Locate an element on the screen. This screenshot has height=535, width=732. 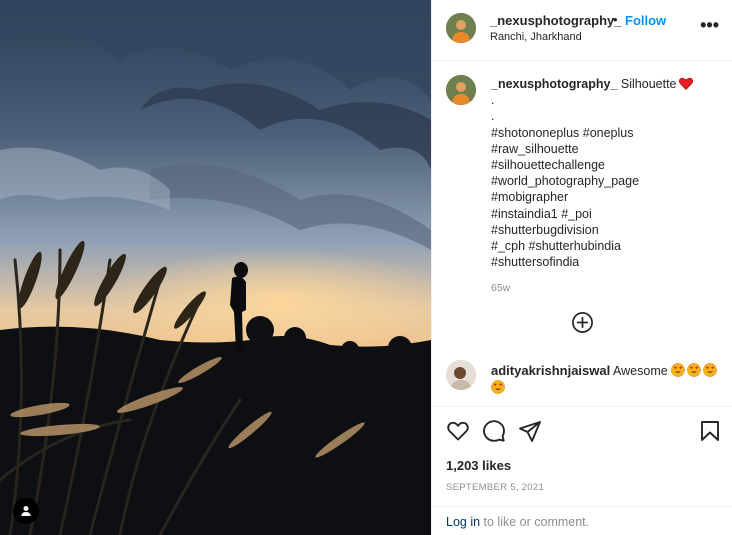
share-send-icon is located at coordinates (530, 431).